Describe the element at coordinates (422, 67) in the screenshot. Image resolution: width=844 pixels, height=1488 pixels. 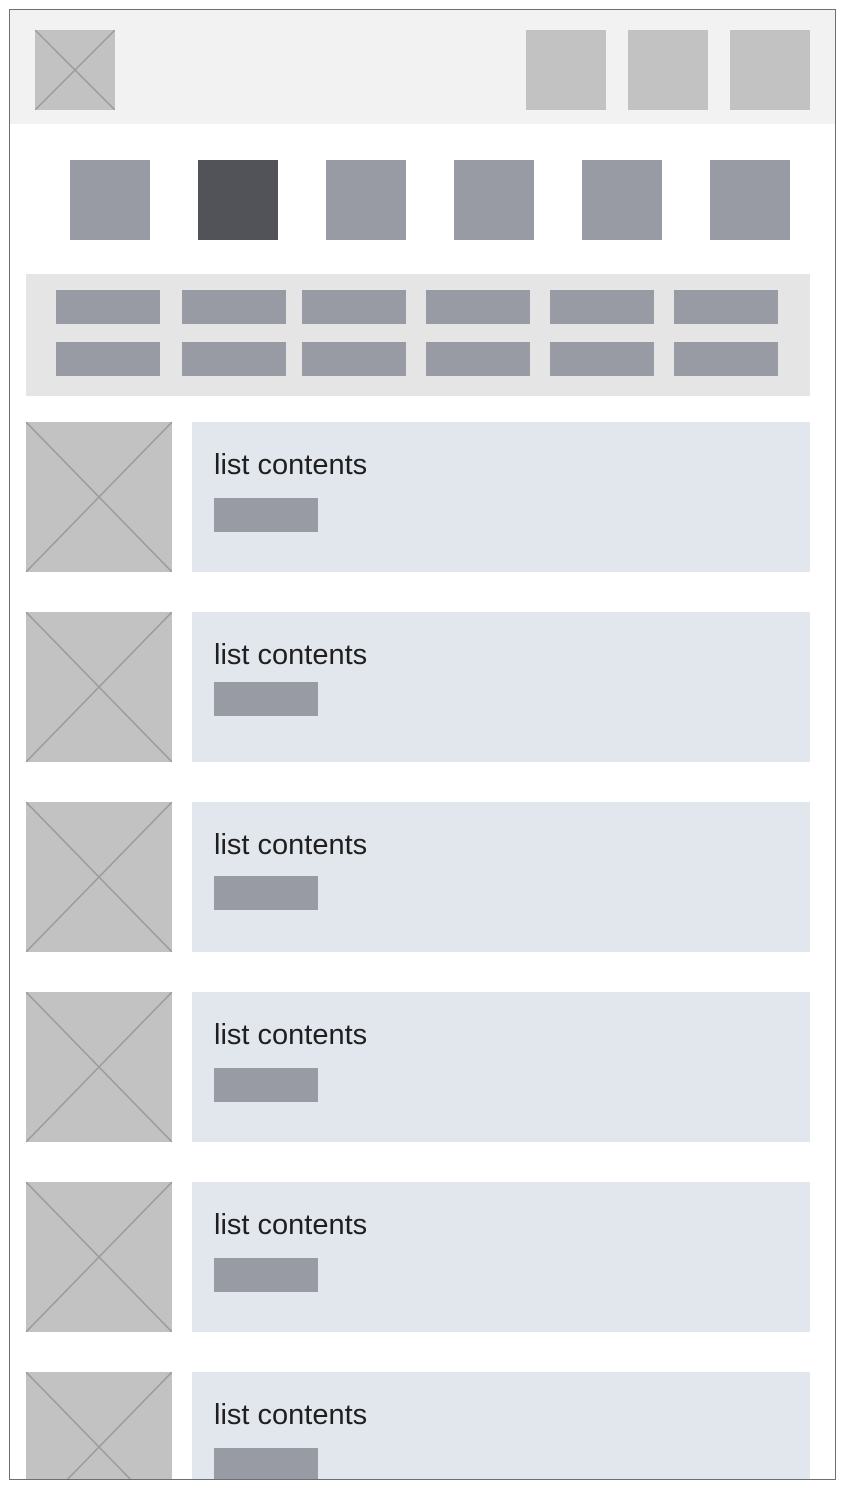
I see `header-bar` at that location.